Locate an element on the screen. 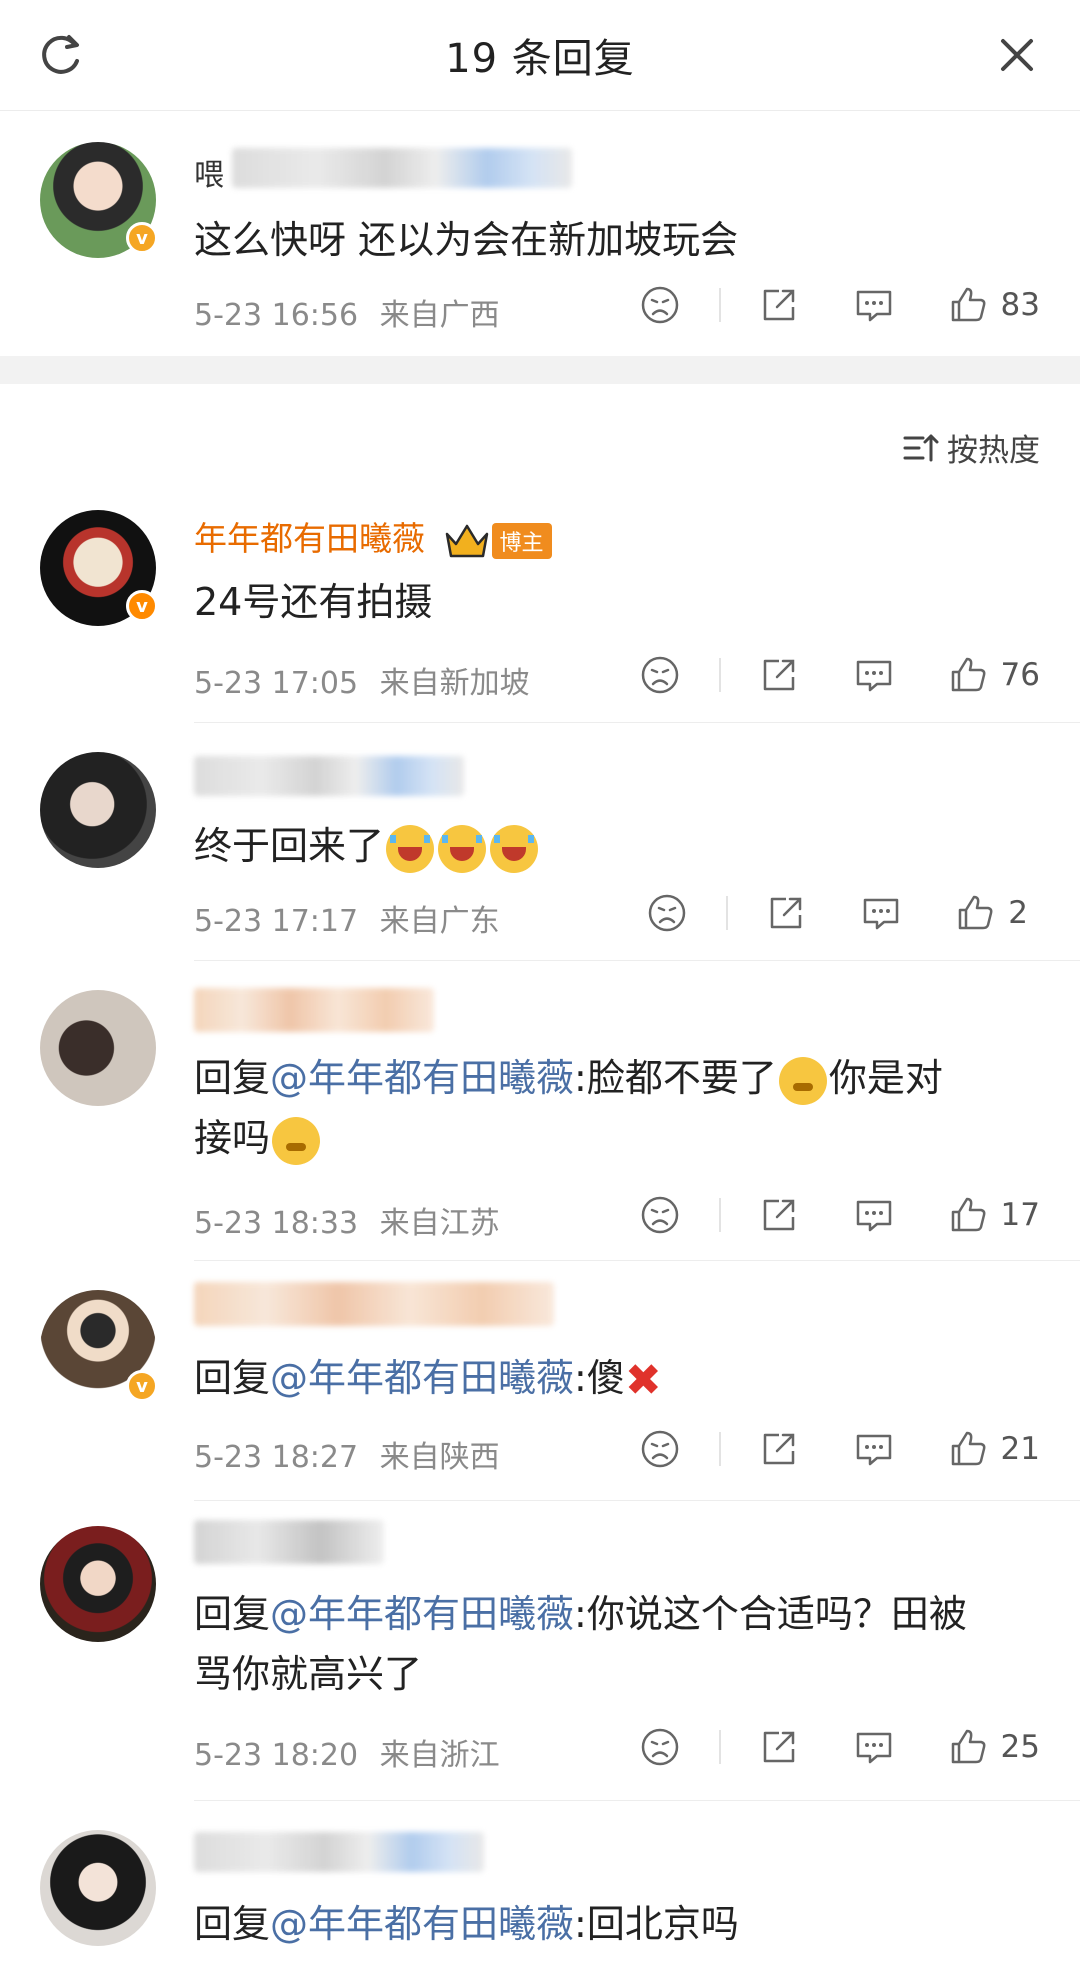 This screenshot has width=1080, height=1962. reply-item: v 年年都有田曦薇 博主 24号还有拍摄 5-23 17:05 来自新加坡 76 is located at coordinates (540, 608).